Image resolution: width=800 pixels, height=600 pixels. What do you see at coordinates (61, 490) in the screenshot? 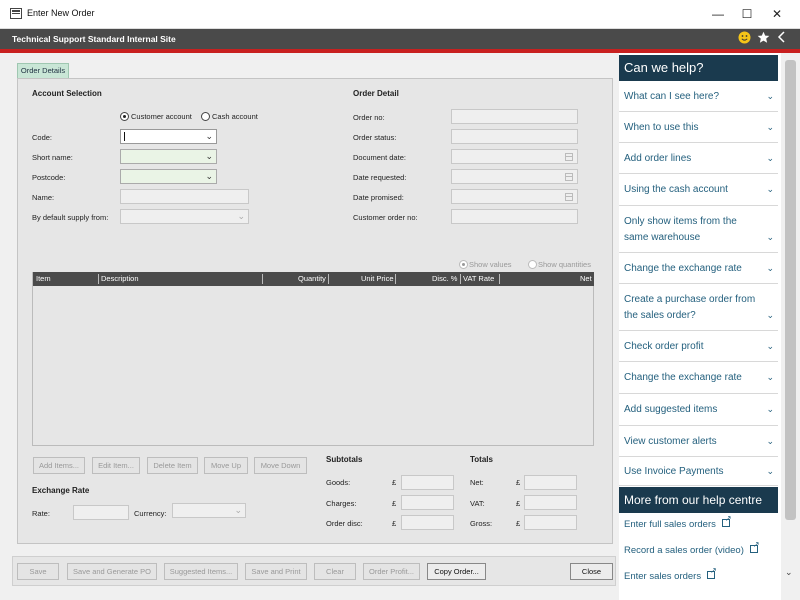
I see `exchange-rate-heading: Exchange Rate` at bounding box center [61, 490].